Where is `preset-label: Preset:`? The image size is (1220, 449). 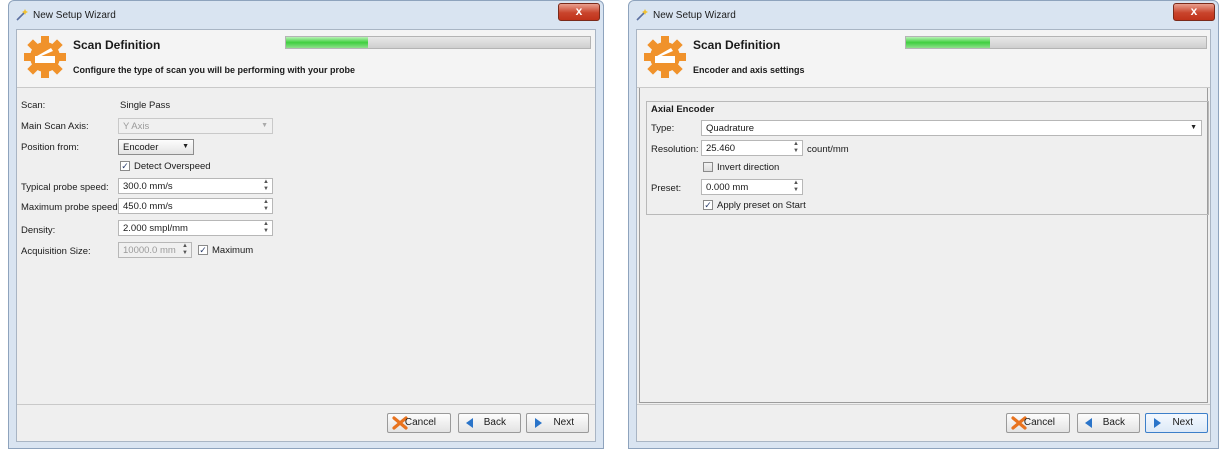
preset-label: Preset: is located at coordinates (666, 188).